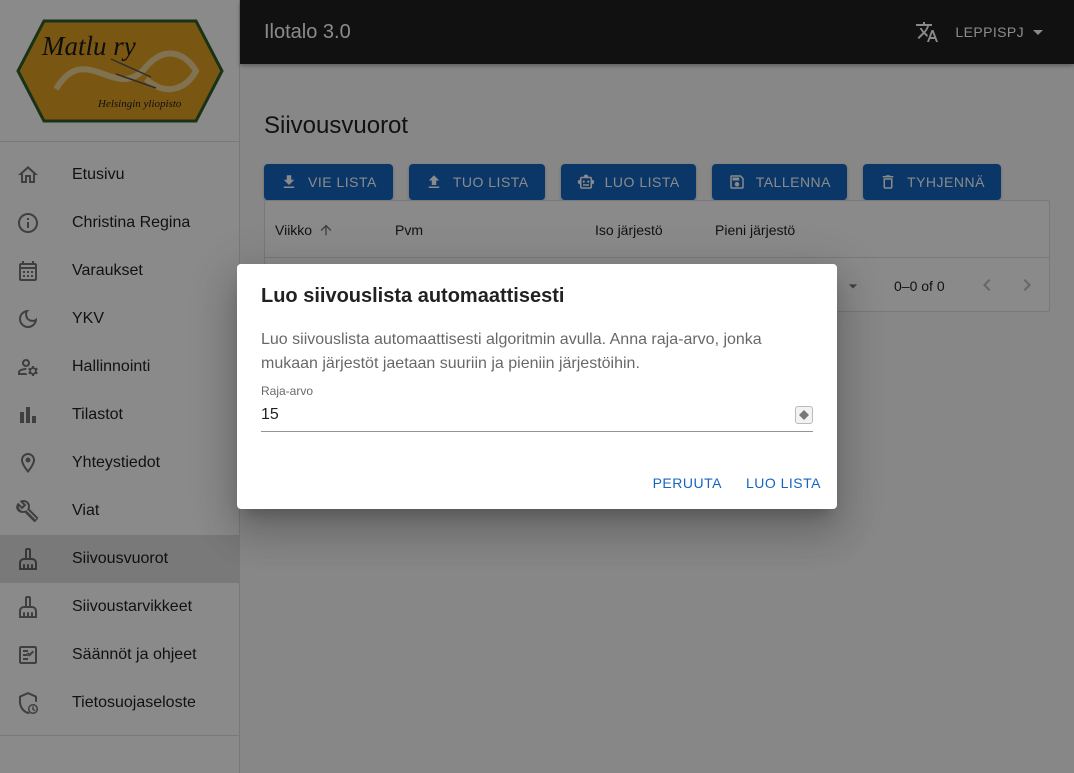 This screenshot has width=1074, height=773. I want to click on dialog-title: Luo siivouslista automaattisesti, so click(413, 296).